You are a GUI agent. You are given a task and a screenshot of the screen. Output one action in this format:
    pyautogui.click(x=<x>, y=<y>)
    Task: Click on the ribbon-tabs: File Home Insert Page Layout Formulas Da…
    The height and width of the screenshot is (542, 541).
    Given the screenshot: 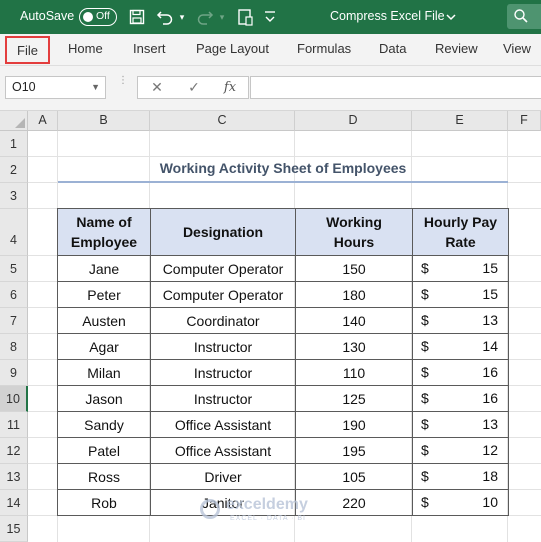 What is the action you would take?
    pyautogui.click(x=270, y=50)
    